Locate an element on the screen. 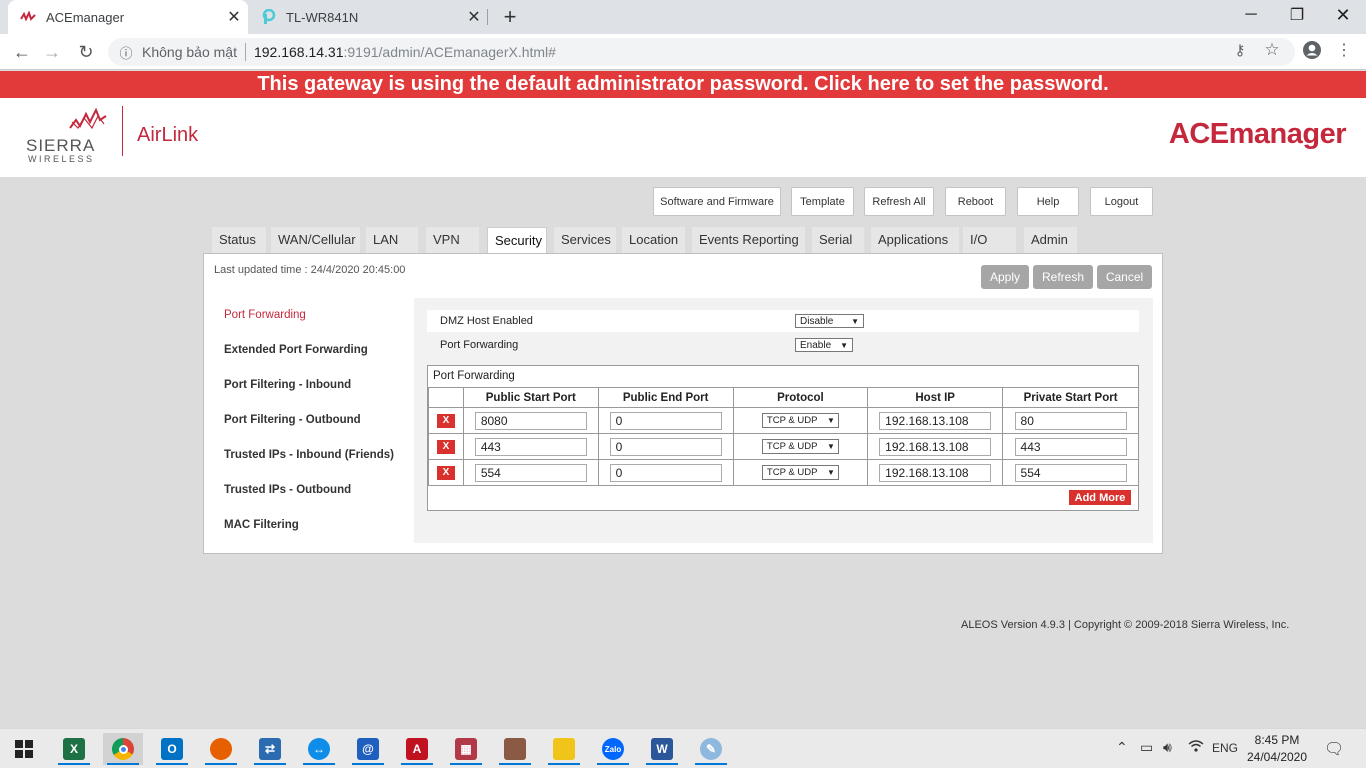  tab-admin: Admin is located at coordinates (1050, 240).